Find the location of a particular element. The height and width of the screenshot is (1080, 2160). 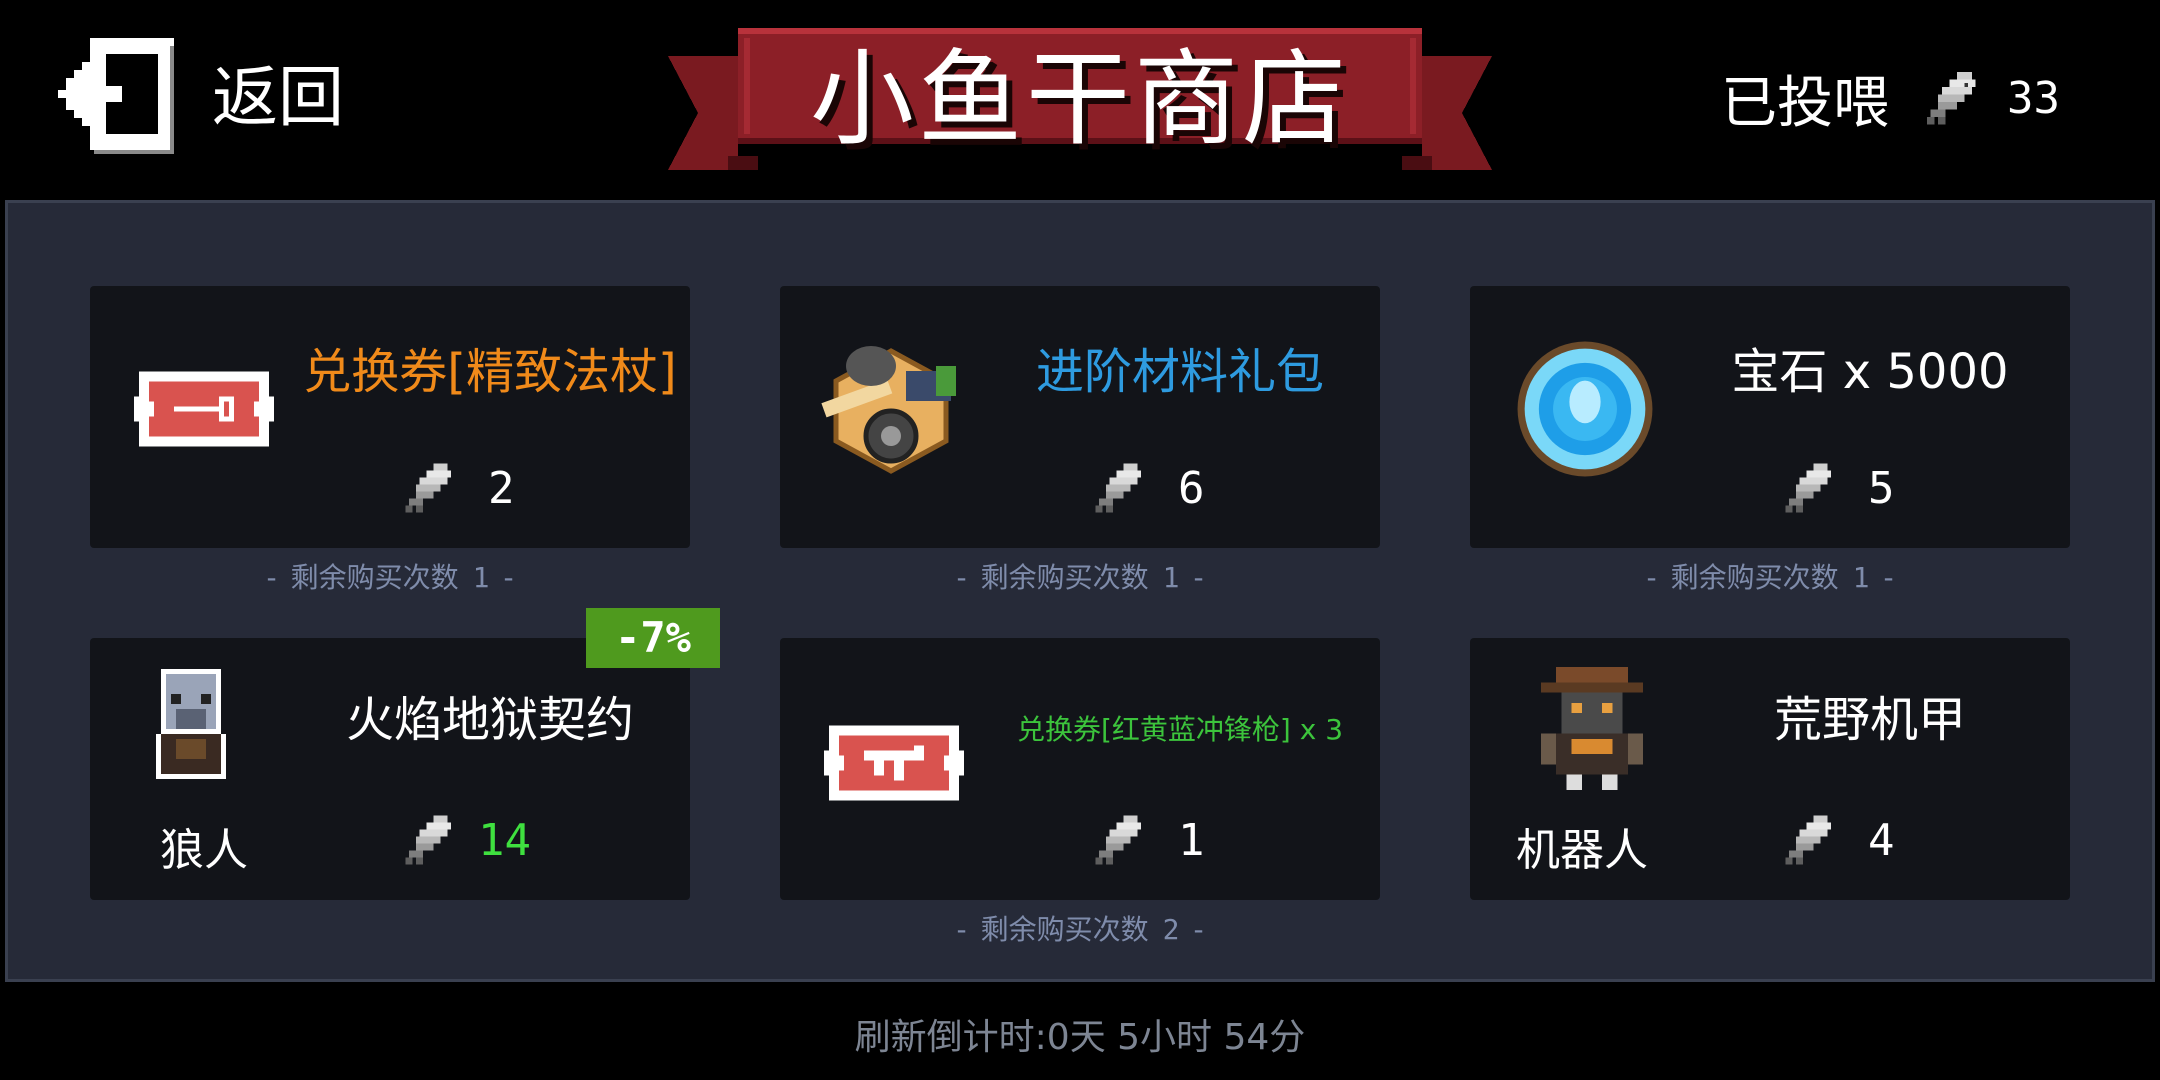

item-title: 宝石 x 5000 is located at coordinates (1870, 372).